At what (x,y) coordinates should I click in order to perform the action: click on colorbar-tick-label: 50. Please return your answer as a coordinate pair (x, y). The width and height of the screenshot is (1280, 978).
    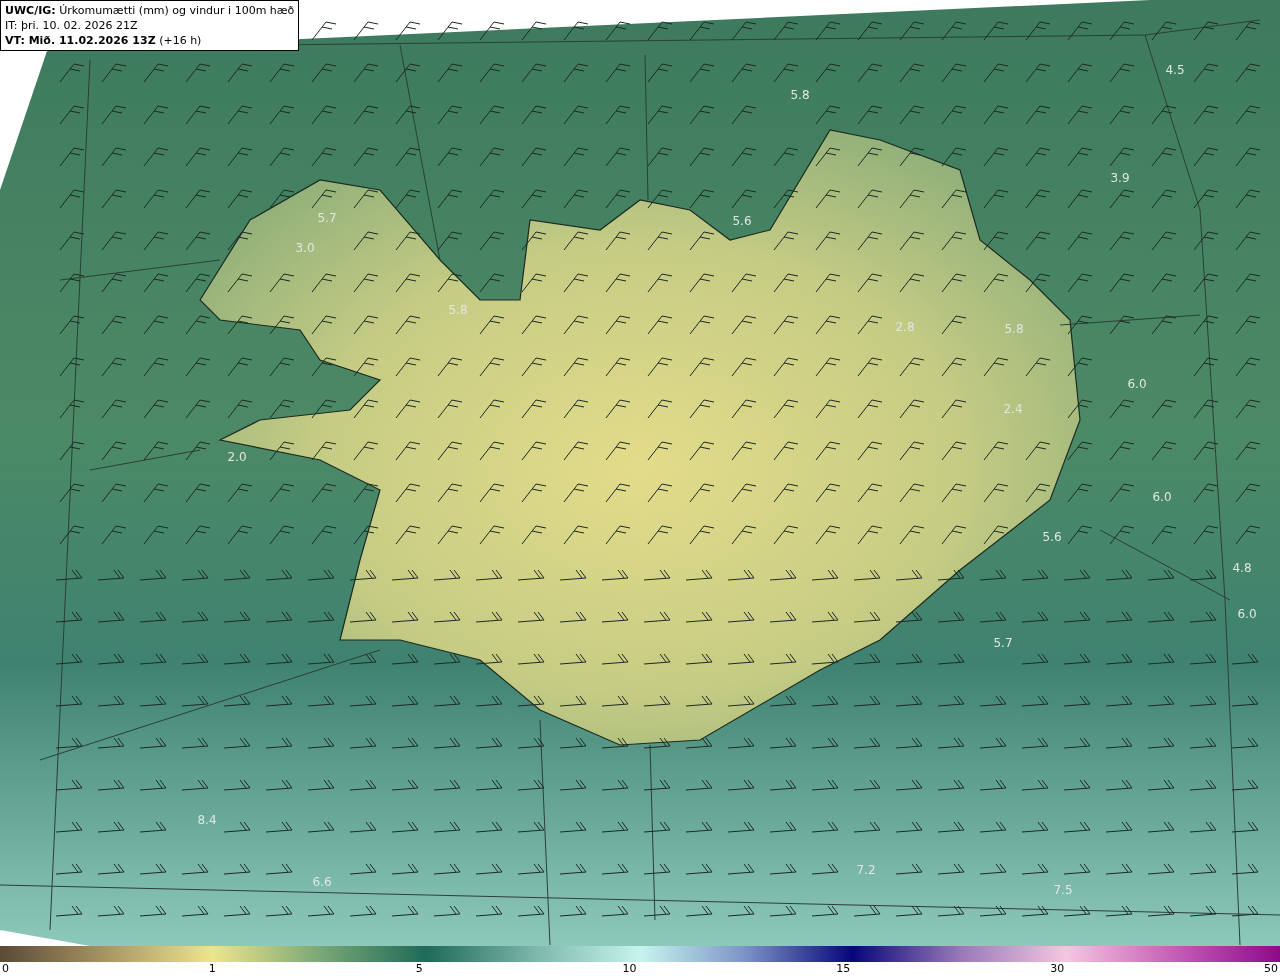
    Looking at the image, I should click on (1270, 968).